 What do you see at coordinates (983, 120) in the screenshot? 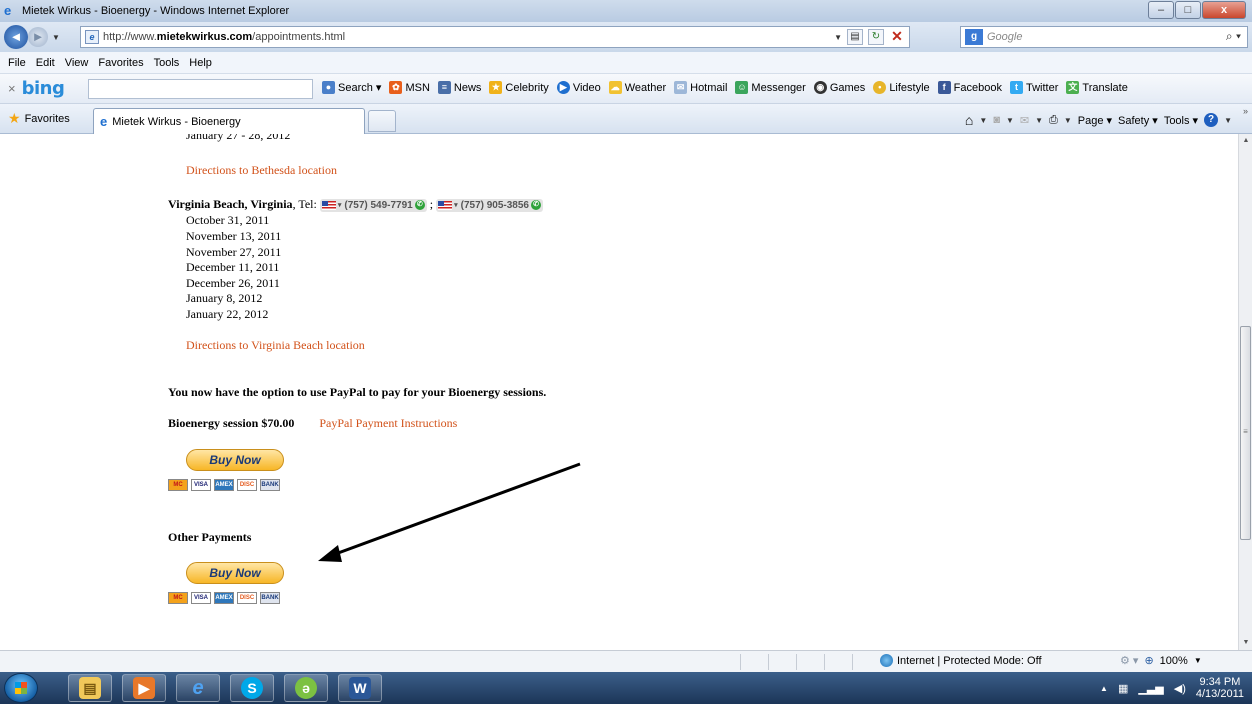
I see `home-dropdown: ▼` at bounding box center [983, 120].